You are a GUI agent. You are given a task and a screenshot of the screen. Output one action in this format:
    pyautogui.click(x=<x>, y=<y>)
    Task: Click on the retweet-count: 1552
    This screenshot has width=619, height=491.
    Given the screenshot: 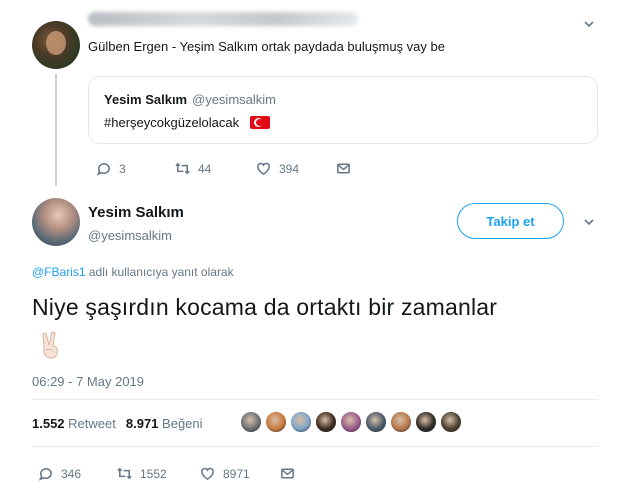 What is the action you would take?
    pyautogui.click(x=153, y=473)
    